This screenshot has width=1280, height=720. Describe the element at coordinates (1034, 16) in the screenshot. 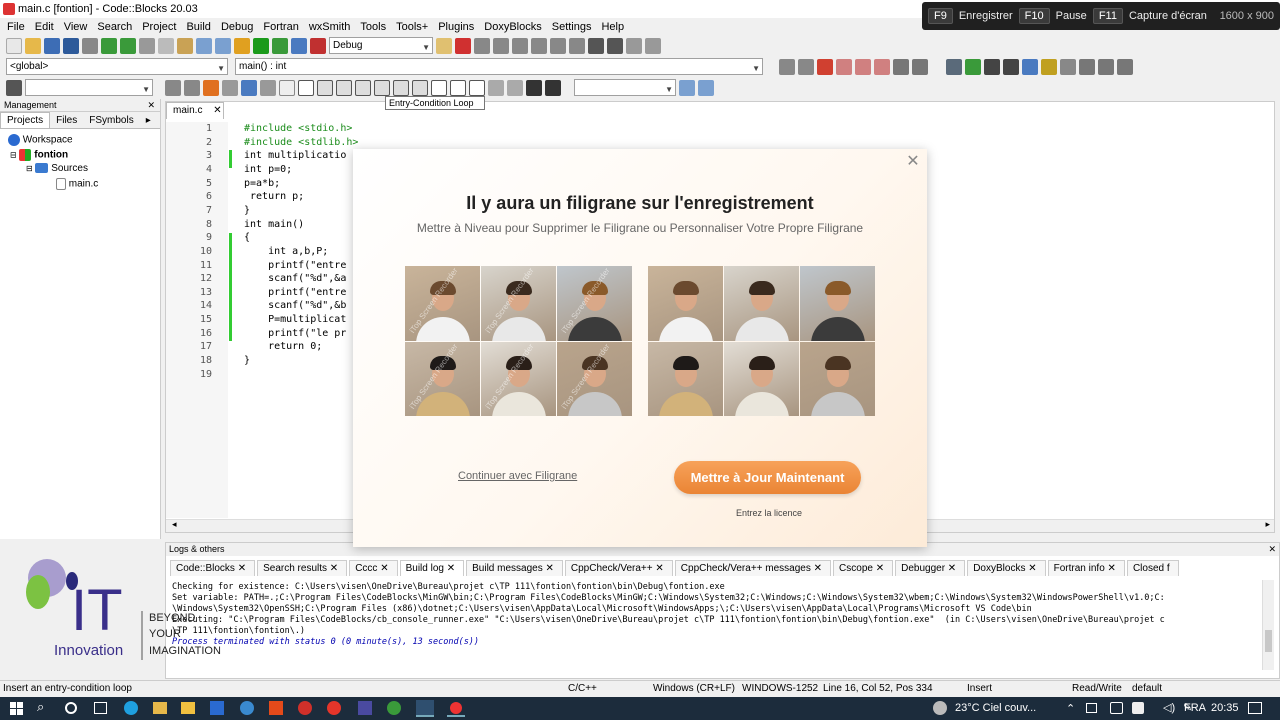

I see `hotkey-pause-key: F10` at that location.